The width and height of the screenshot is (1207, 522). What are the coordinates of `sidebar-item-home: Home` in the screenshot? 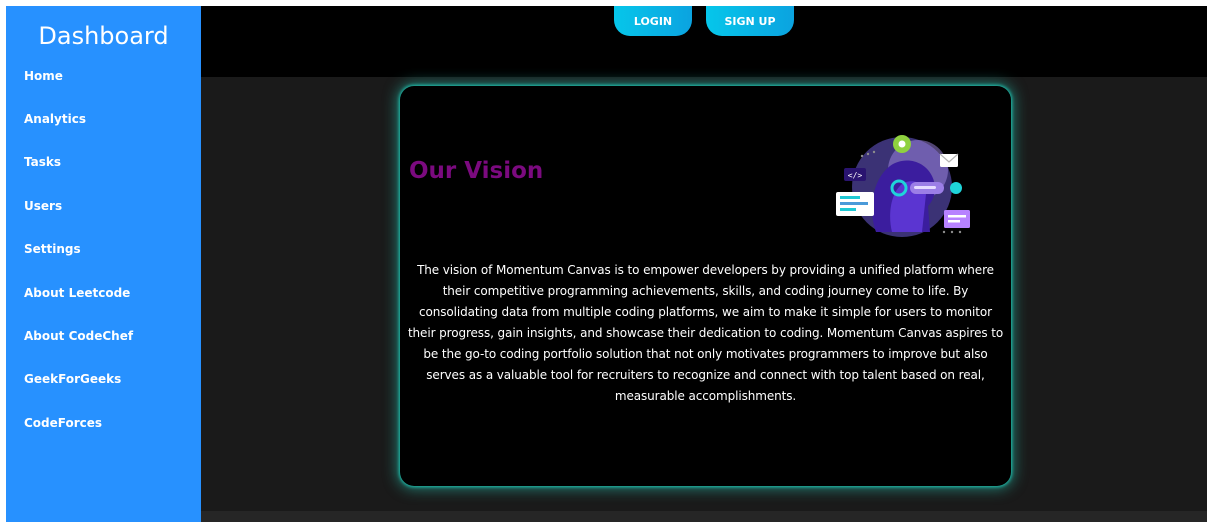 It's located at (43, 76).